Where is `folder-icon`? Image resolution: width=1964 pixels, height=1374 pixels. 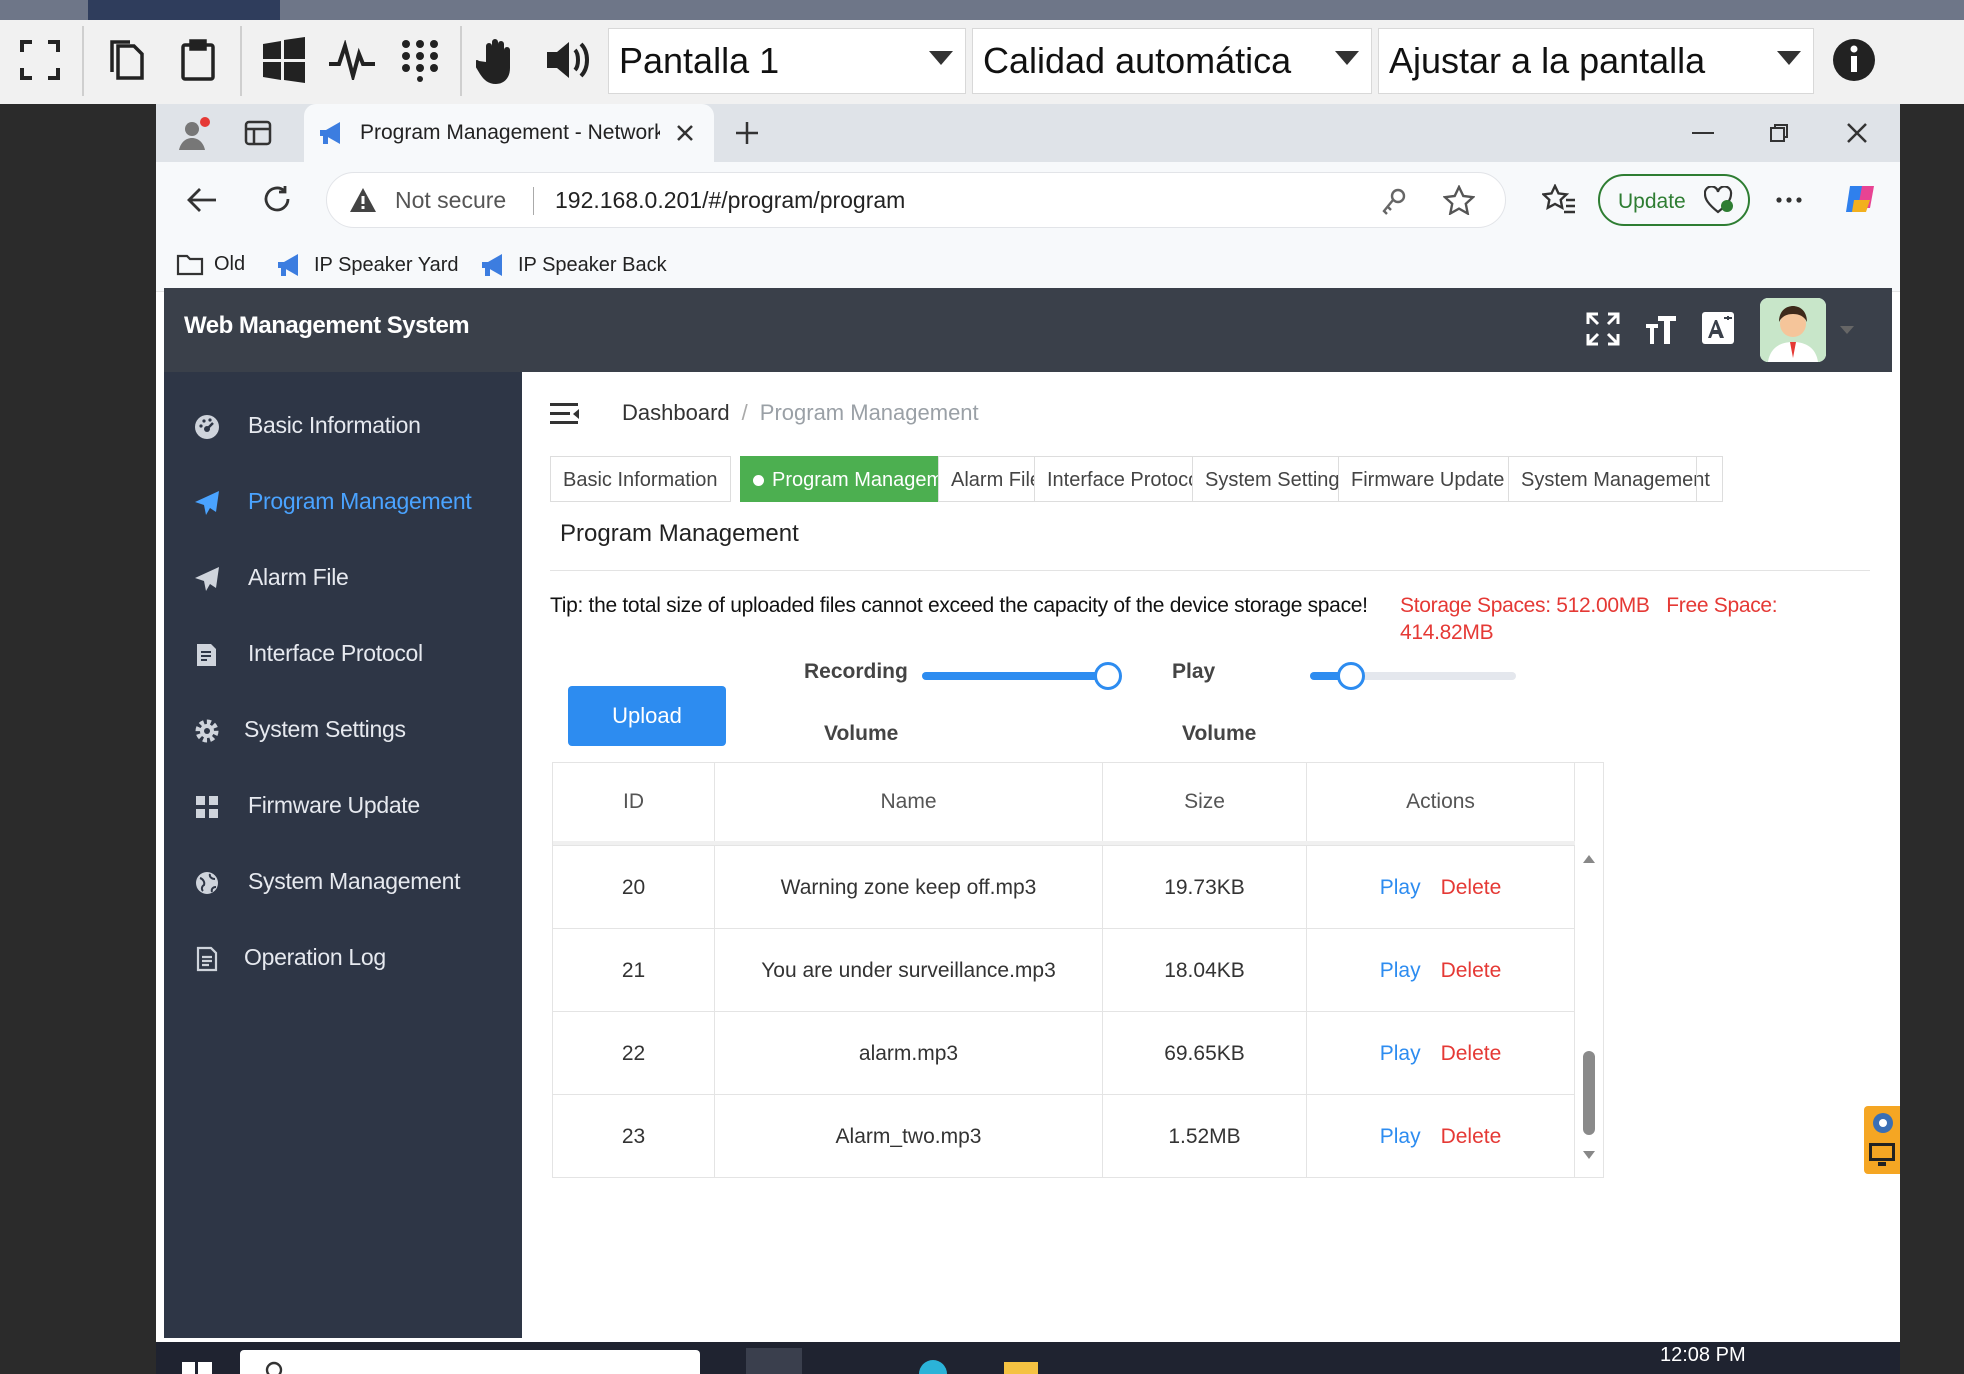
folder-icon is located at coordinates (1021, 1366).